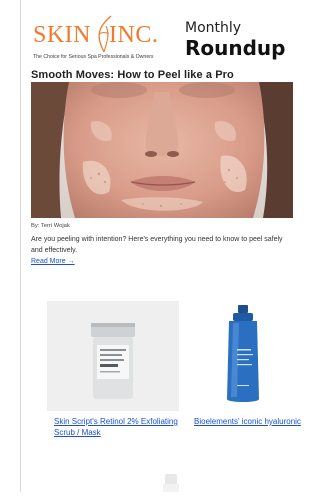  What do you see at coordinates (134, 35) in the screenshot?
I see `logo-word-inc: INC.` at bounding box center [134, 35].